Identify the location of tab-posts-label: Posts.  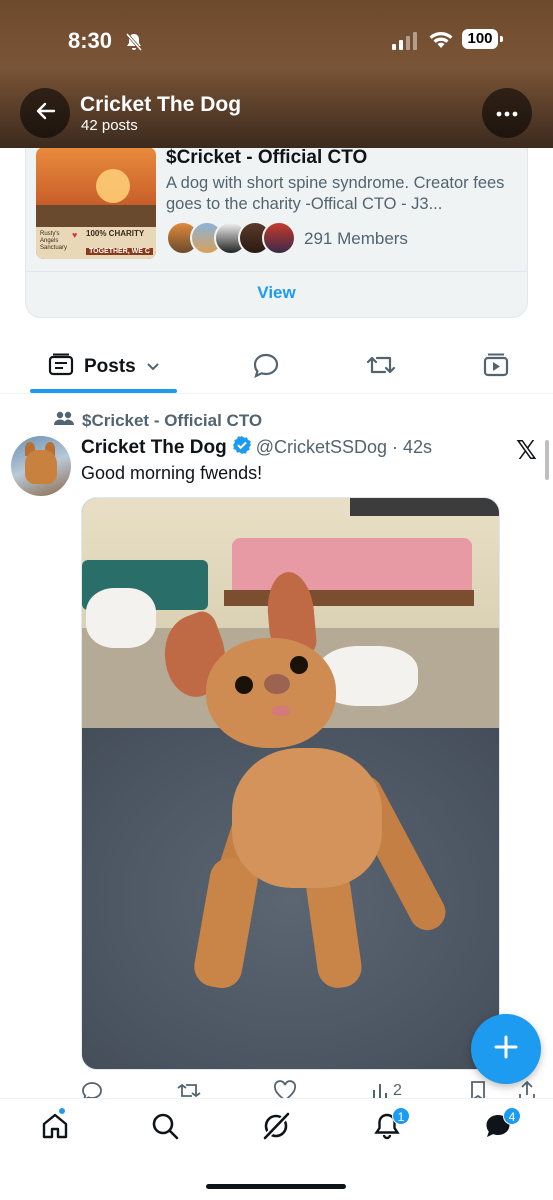
(110, 366).